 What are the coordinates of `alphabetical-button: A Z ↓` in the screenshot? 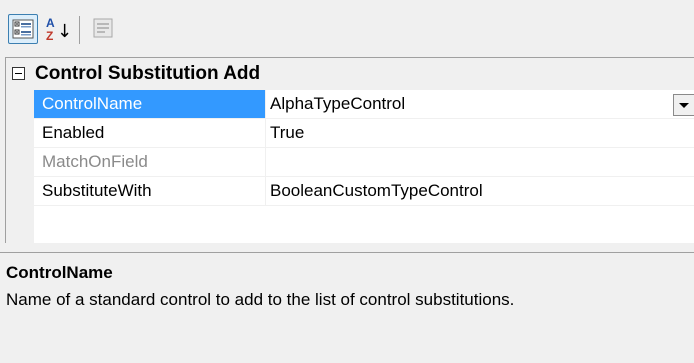 It's located at (57, 29).